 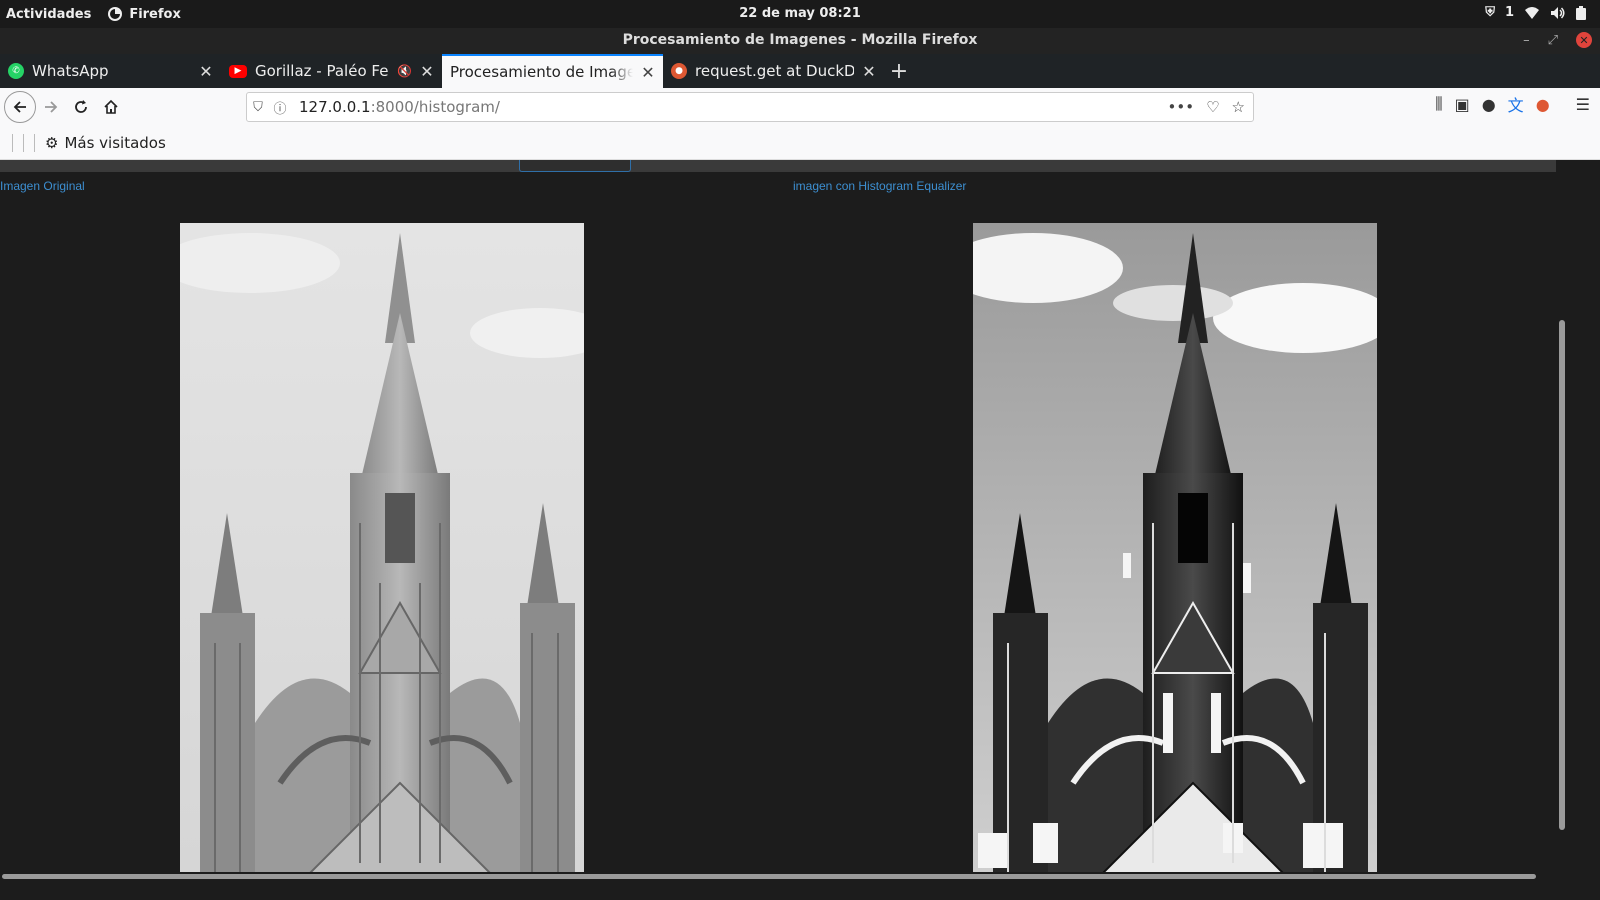 I want to click on horizontal-scrollbar-thumb, so click(x=769, y=876).